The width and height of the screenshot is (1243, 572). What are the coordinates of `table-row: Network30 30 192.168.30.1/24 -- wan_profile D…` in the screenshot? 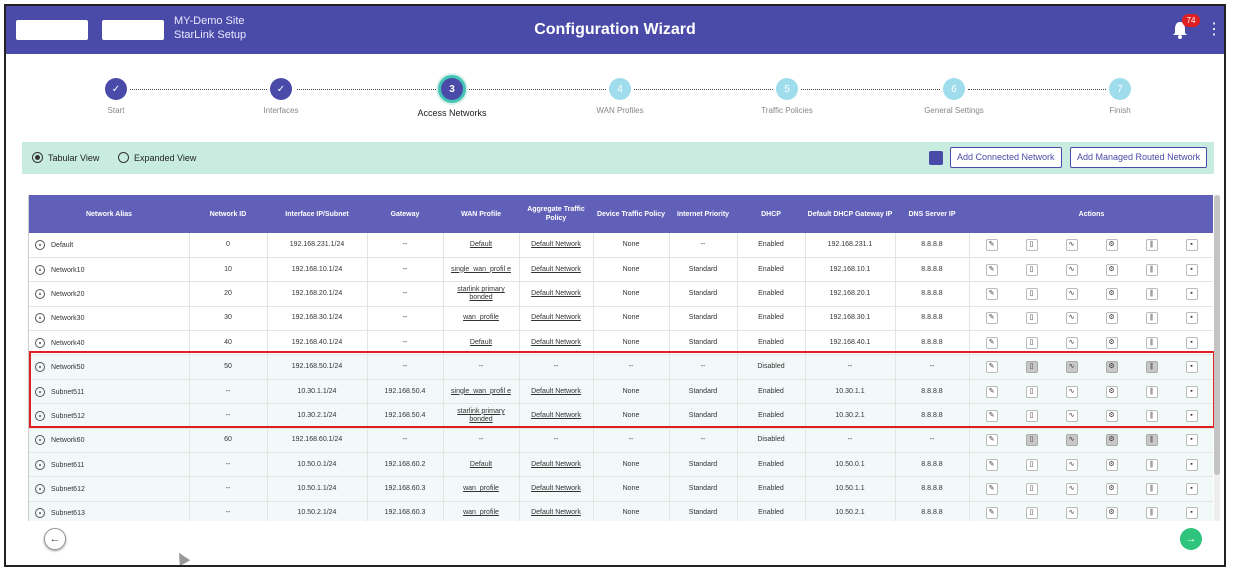 It's located at (621, 319).